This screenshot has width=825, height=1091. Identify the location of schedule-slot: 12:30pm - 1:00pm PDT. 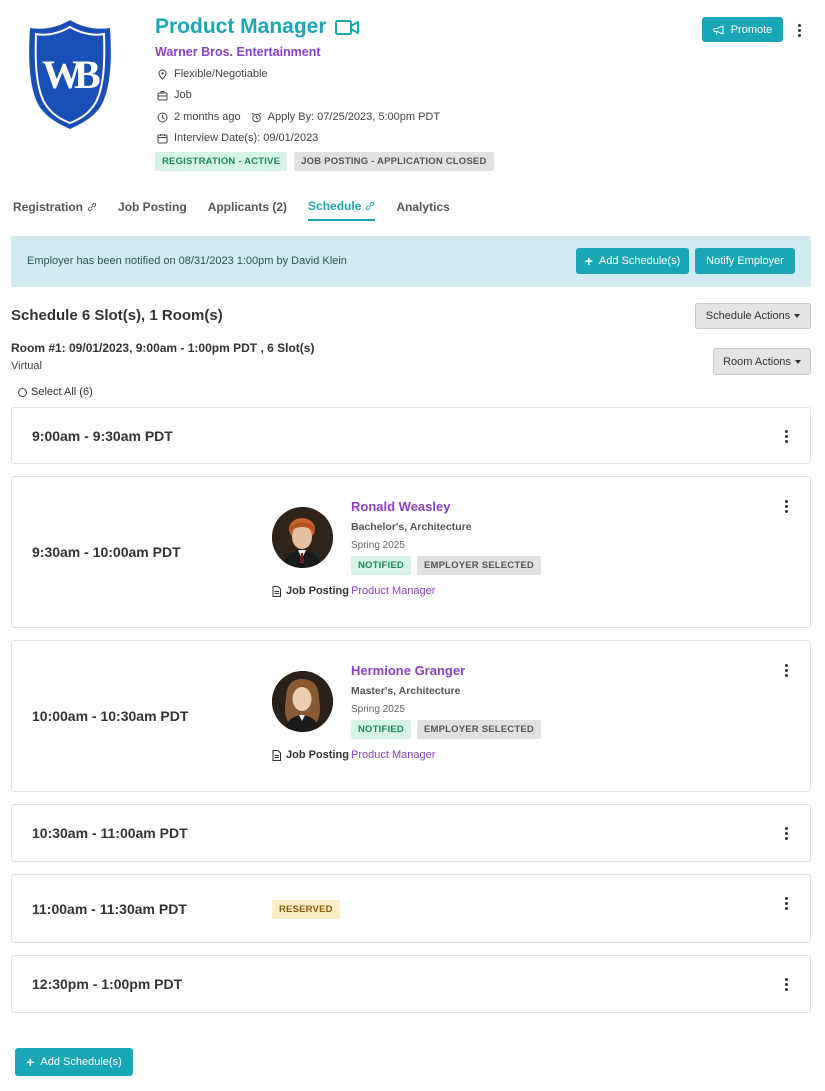
(411, 984).